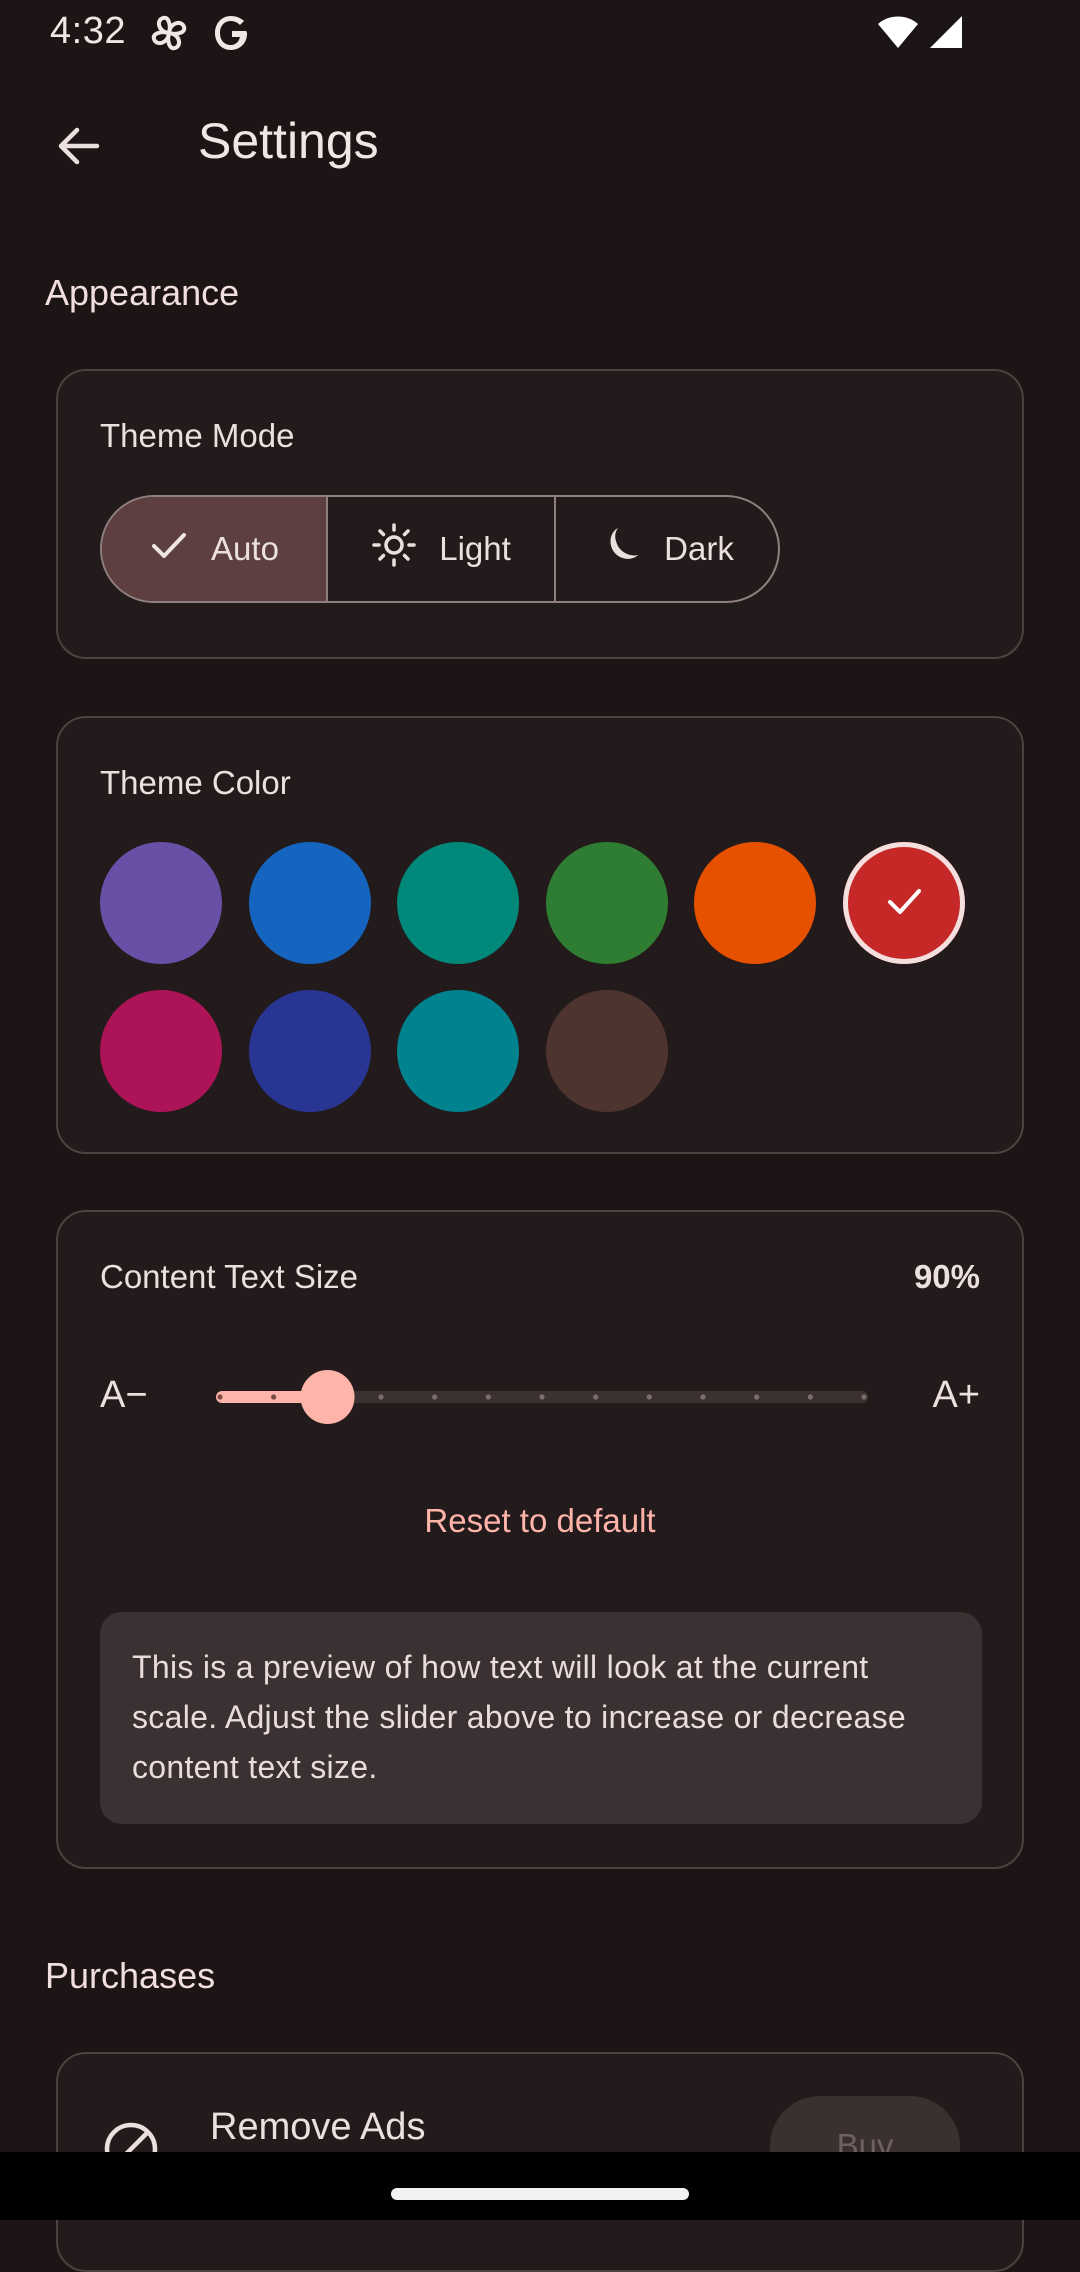 Image resolution: width=1080 pixels, height=2272 pixels. I want to click on theme-mode-card: Theme Mode Auto Light Dark, so click(540, 514).